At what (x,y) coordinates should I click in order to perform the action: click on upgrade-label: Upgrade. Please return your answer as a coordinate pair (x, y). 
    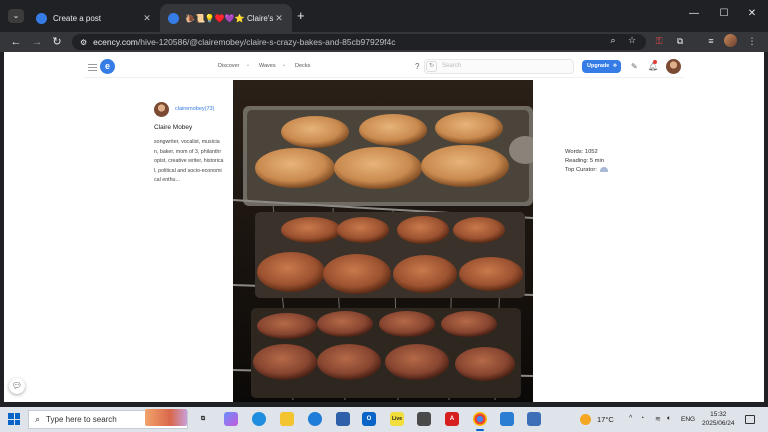
    Looking at the image, I should click on (598, 66).